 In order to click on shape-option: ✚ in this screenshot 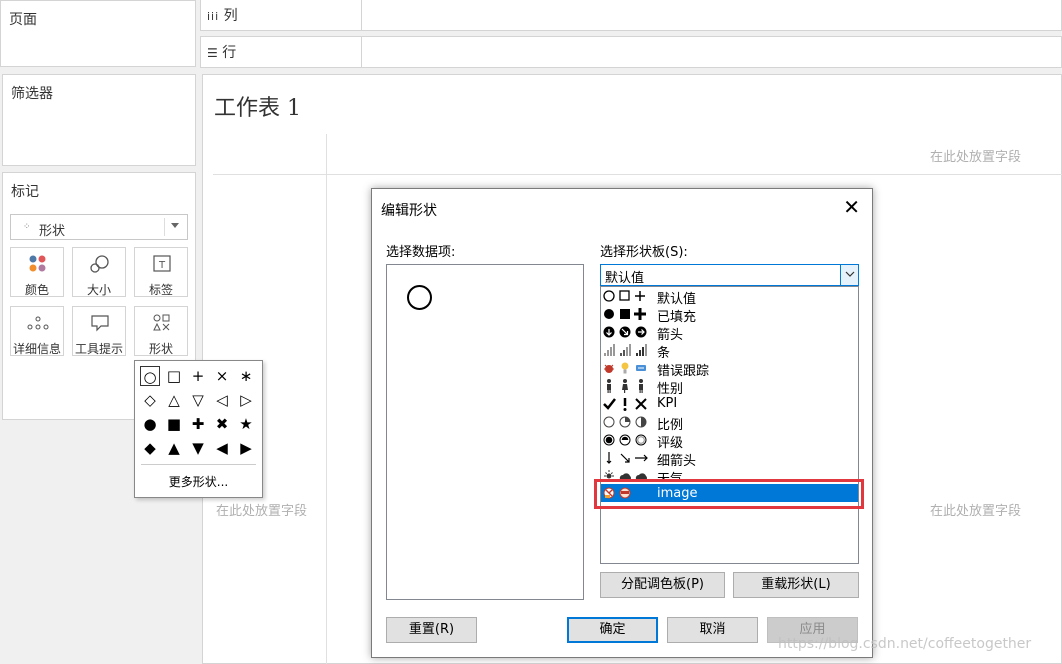, I will do `click(198, 424)`.